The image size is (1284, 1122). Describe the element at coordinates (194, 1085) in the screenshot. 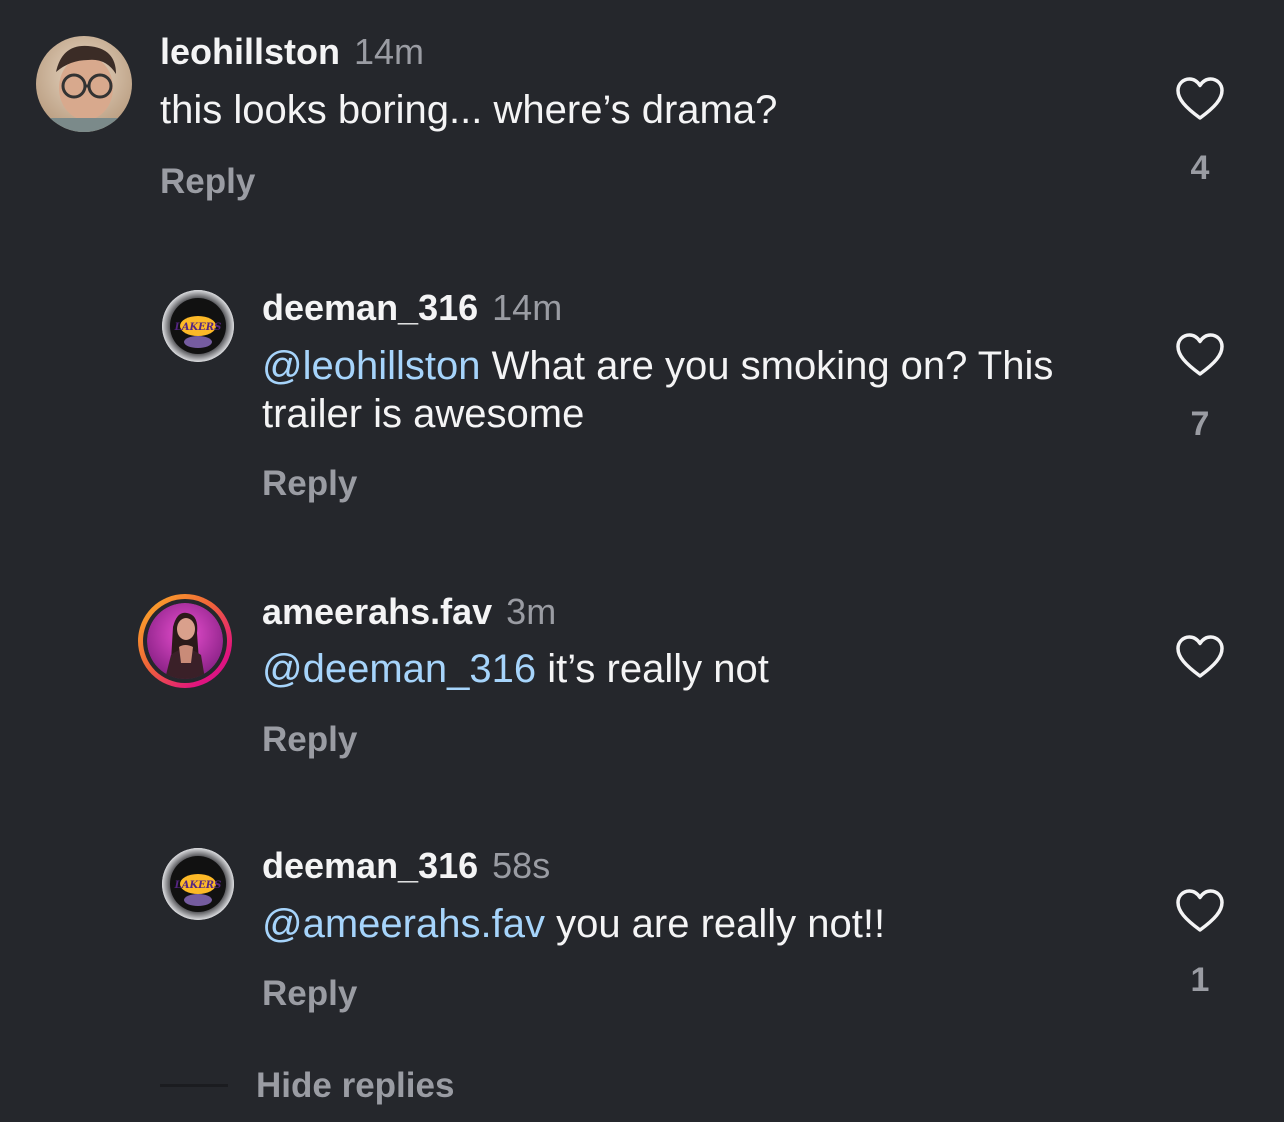

I see `thread-divider` at that location.